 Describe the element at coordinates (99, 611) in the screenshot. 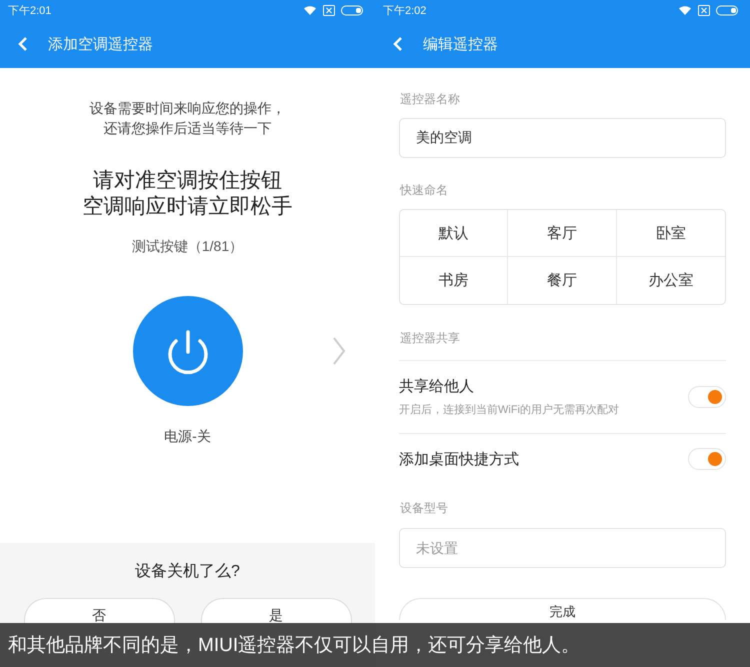

I see `answer-button: 否` at that location.